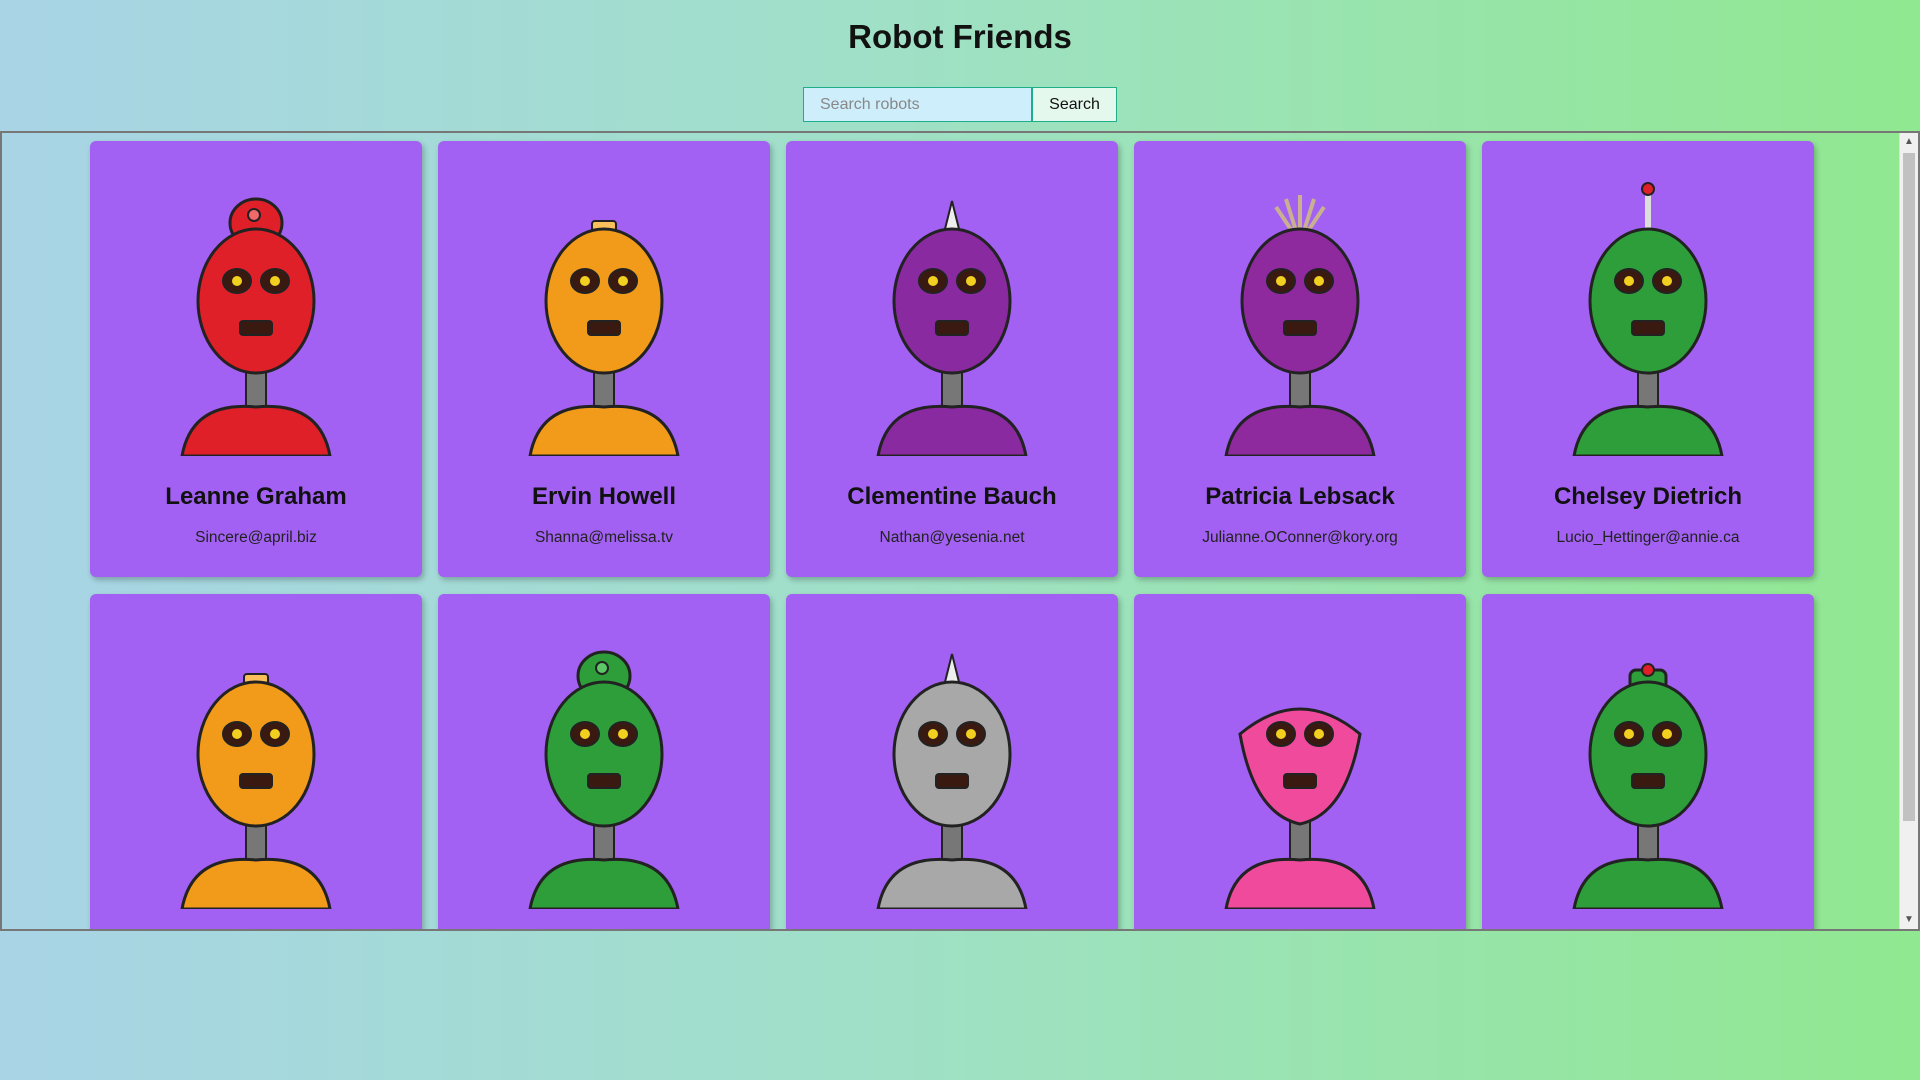  What do you see at coordinates (960, 36) in the screenshot?
I see `page-title: Robot Friends` at bounding box center [960, 36].